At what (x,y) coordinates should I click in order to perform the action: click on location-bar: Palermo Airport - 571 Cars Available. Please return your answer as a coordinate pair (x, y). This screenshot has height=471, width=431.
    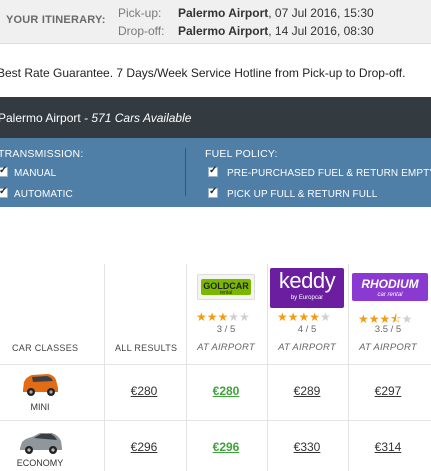
    Looking at the image, I should click on (215, 117).